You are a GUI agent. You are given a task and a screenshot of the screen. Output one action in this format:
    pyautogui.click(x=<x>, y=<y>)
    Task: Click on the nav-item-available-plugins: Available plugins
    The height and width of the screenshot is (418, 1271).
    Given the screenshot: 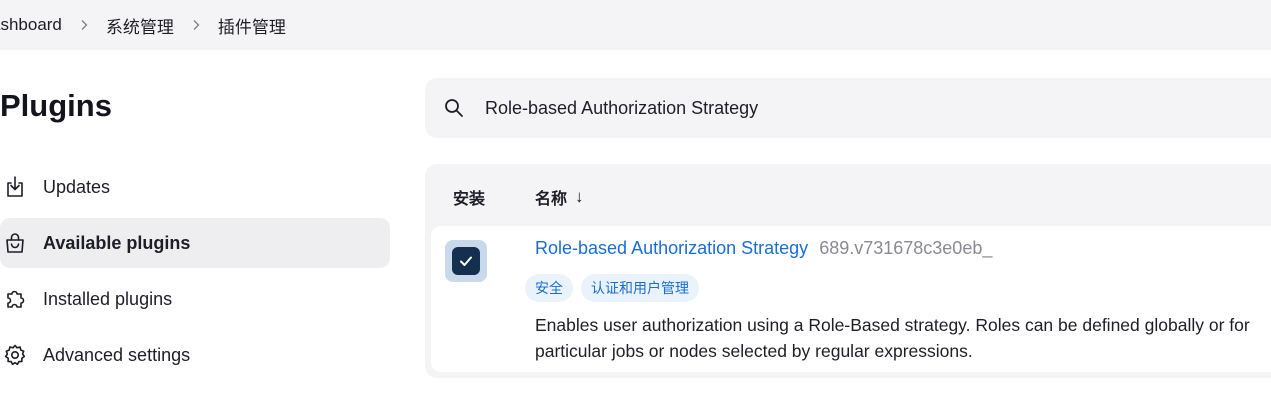 What is the action you would take?
    pyautogui.click(x=195, y=243)
    